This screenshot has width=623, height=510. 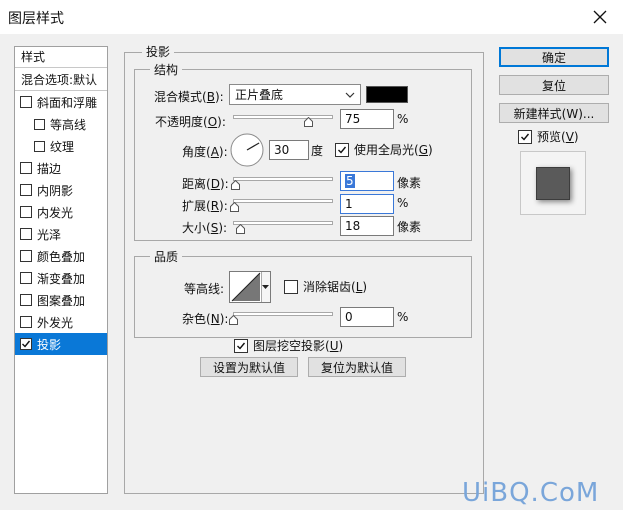 I want to click on noise-input: 0, so click(x=367, y=317).